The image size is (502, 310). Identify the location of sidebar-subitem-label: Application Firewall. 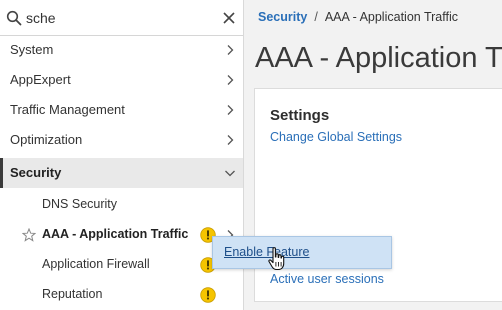
(96, 264).